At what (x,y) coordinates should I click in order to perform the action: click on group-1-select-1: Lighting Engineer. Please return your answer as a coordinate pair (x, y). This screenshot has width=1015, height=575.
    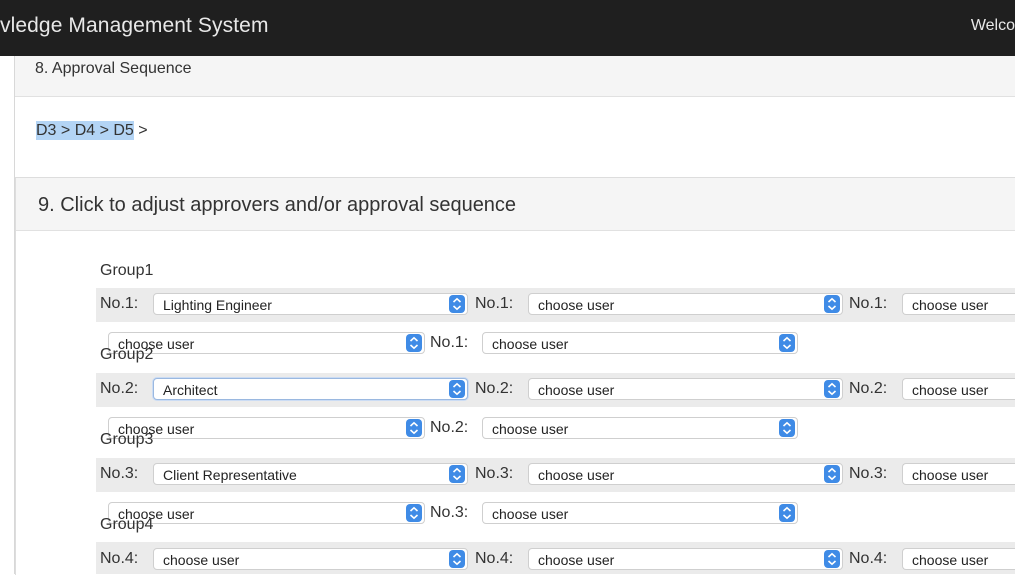
    Looking at the image, I should click on (310, 304).